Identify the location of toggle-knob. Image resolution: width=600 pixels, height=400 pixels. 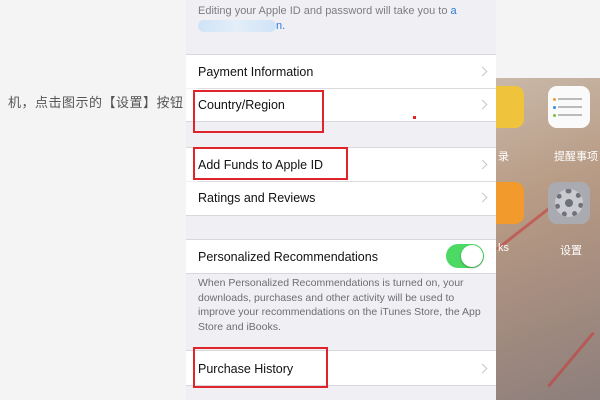
(472, 256).